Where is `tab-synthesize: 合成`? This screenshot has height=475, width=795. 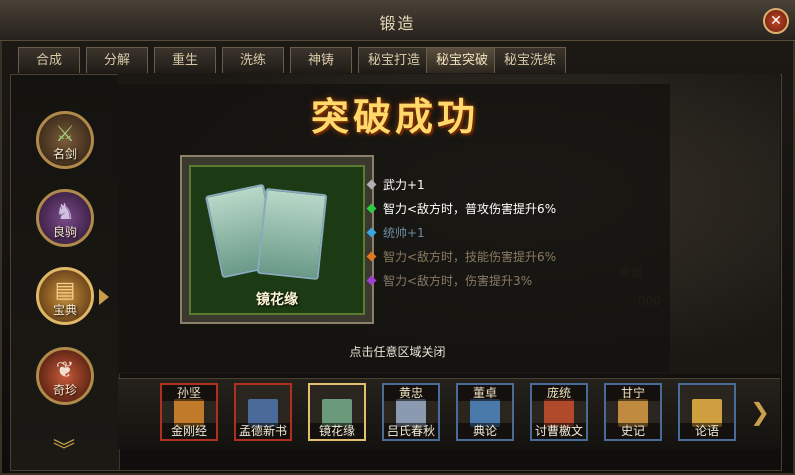
tab-synthesize: 合成 is located at coordinates (49, 60).